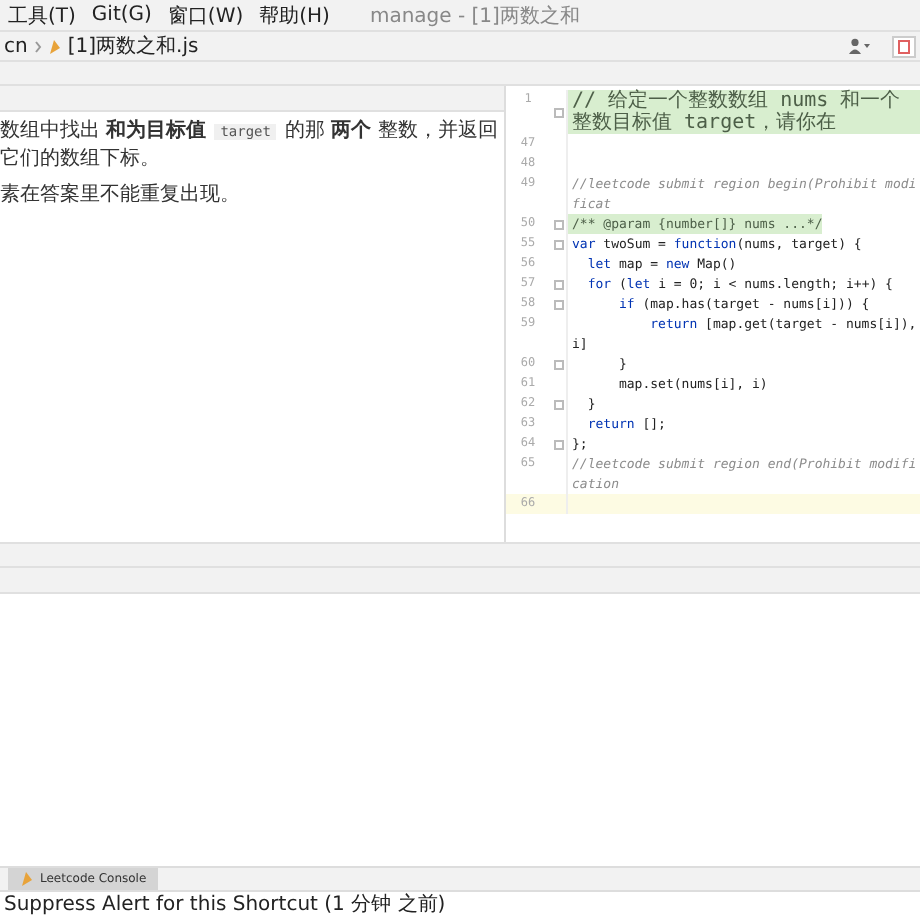 This screenshot has width=920, height=920. What do you see at coordinates (860, 46) in the screenshot?
I see `user-icon` at bounding box center [860, 46].